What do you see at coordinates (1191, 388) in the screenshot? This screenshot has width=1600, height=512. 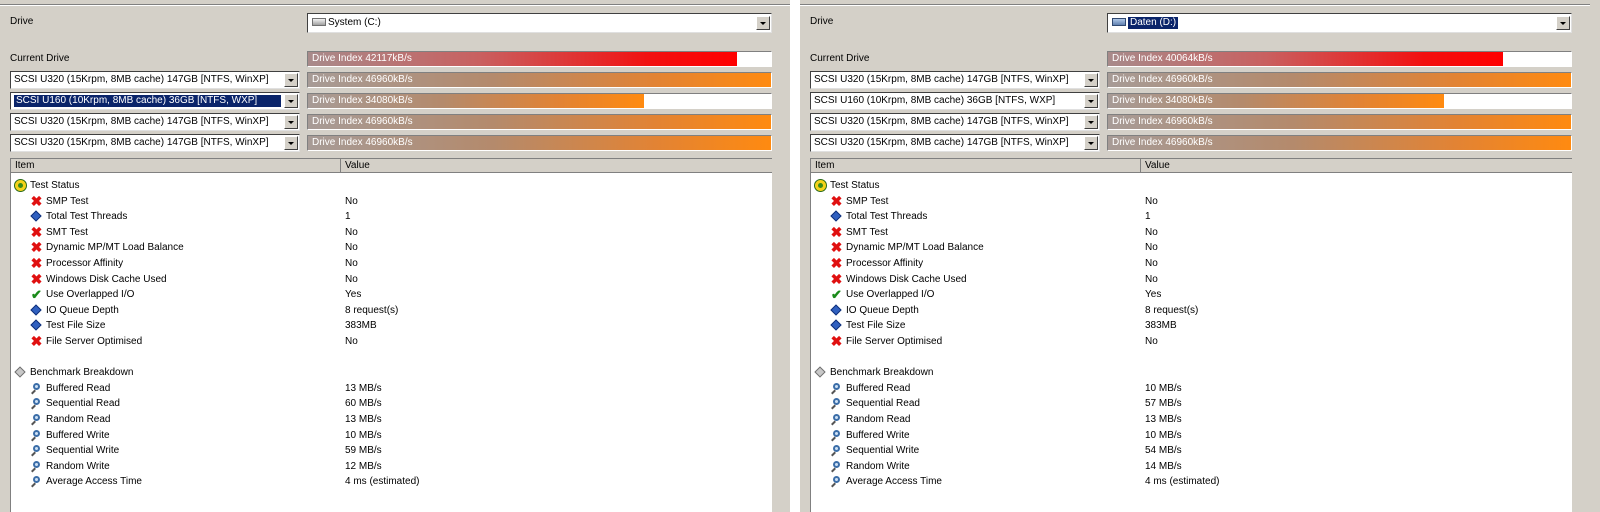 I see `list-item: Buffered Read 10 MB/s` at bounding box center [1191, 388].